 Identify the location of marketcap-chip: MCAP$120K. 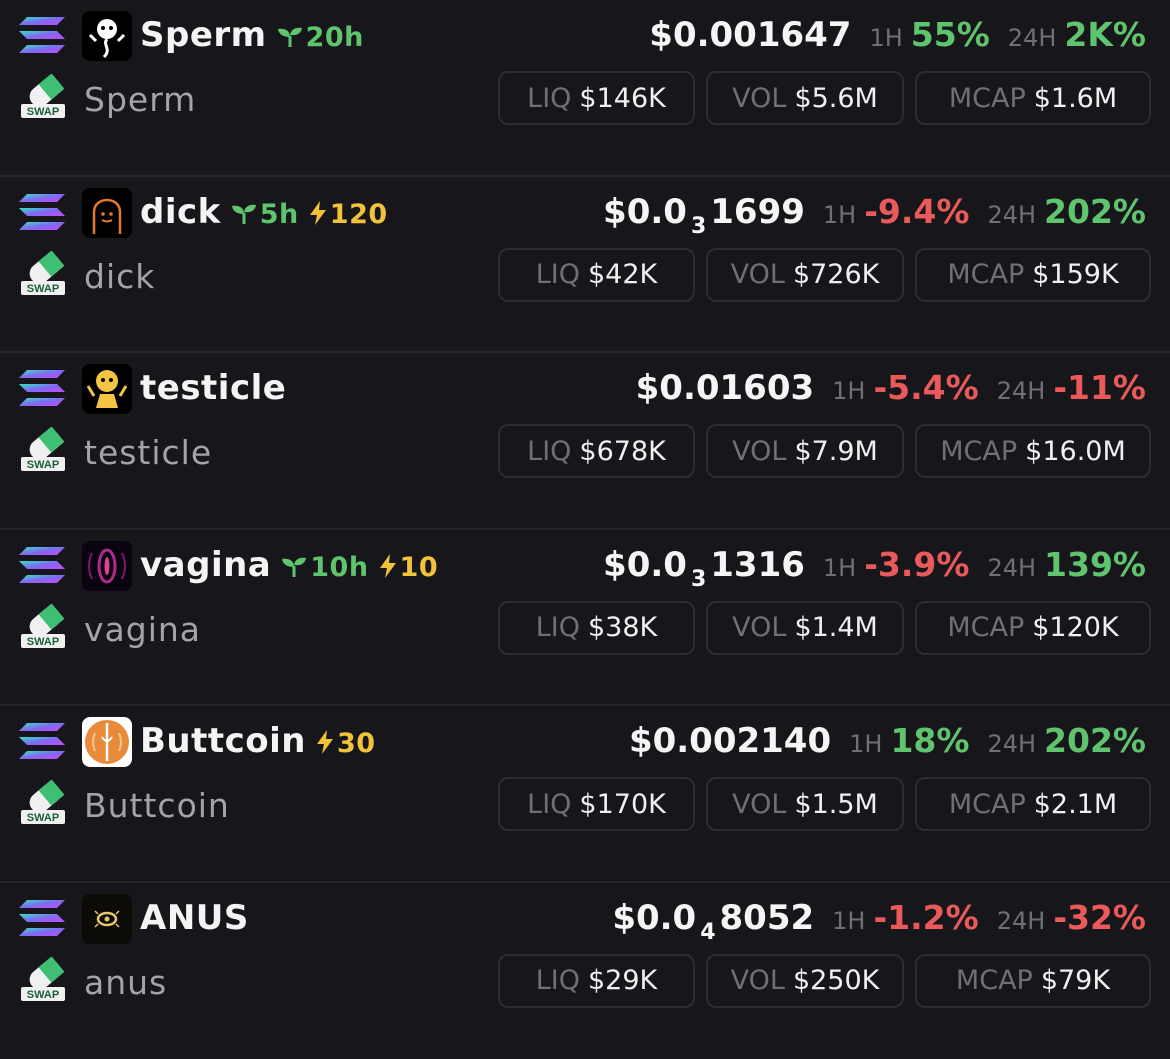
(1033, 628).